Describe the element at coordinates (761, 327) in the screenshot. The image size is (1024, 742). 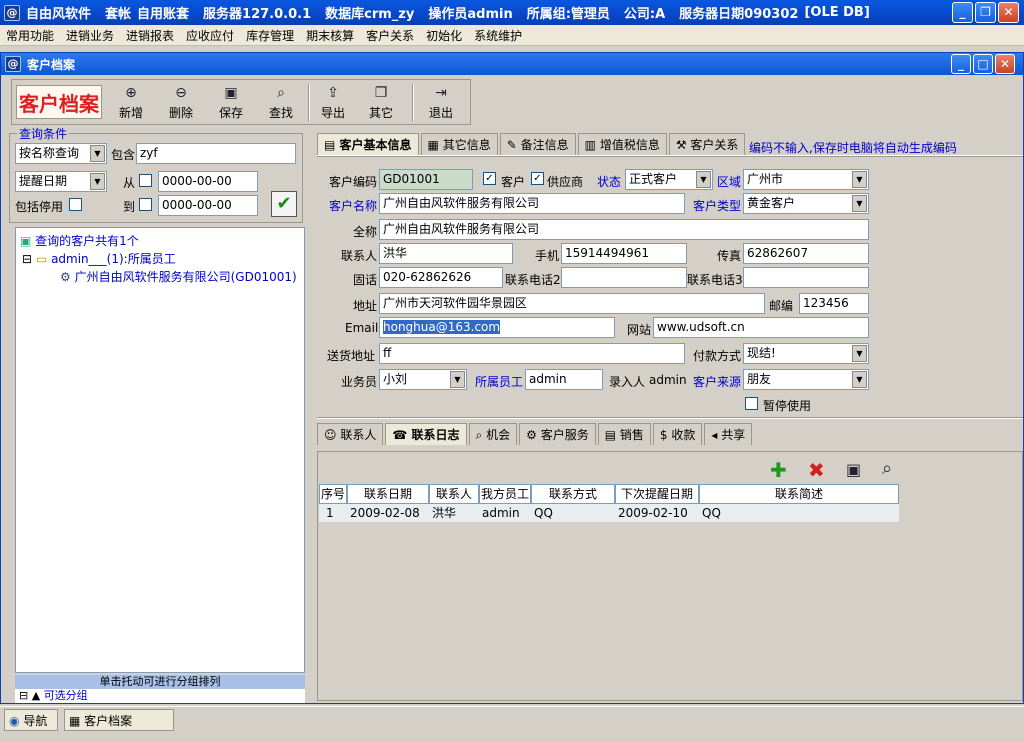
I see `web-input: www.udsoft.cn` at that location.